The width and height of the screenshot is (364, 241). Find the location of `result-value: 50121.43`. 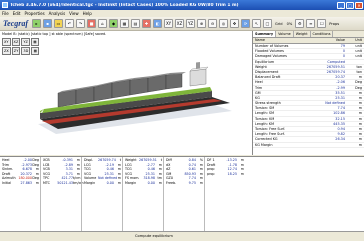

result-value: 50121.43 is located at coordinates (65, 182).